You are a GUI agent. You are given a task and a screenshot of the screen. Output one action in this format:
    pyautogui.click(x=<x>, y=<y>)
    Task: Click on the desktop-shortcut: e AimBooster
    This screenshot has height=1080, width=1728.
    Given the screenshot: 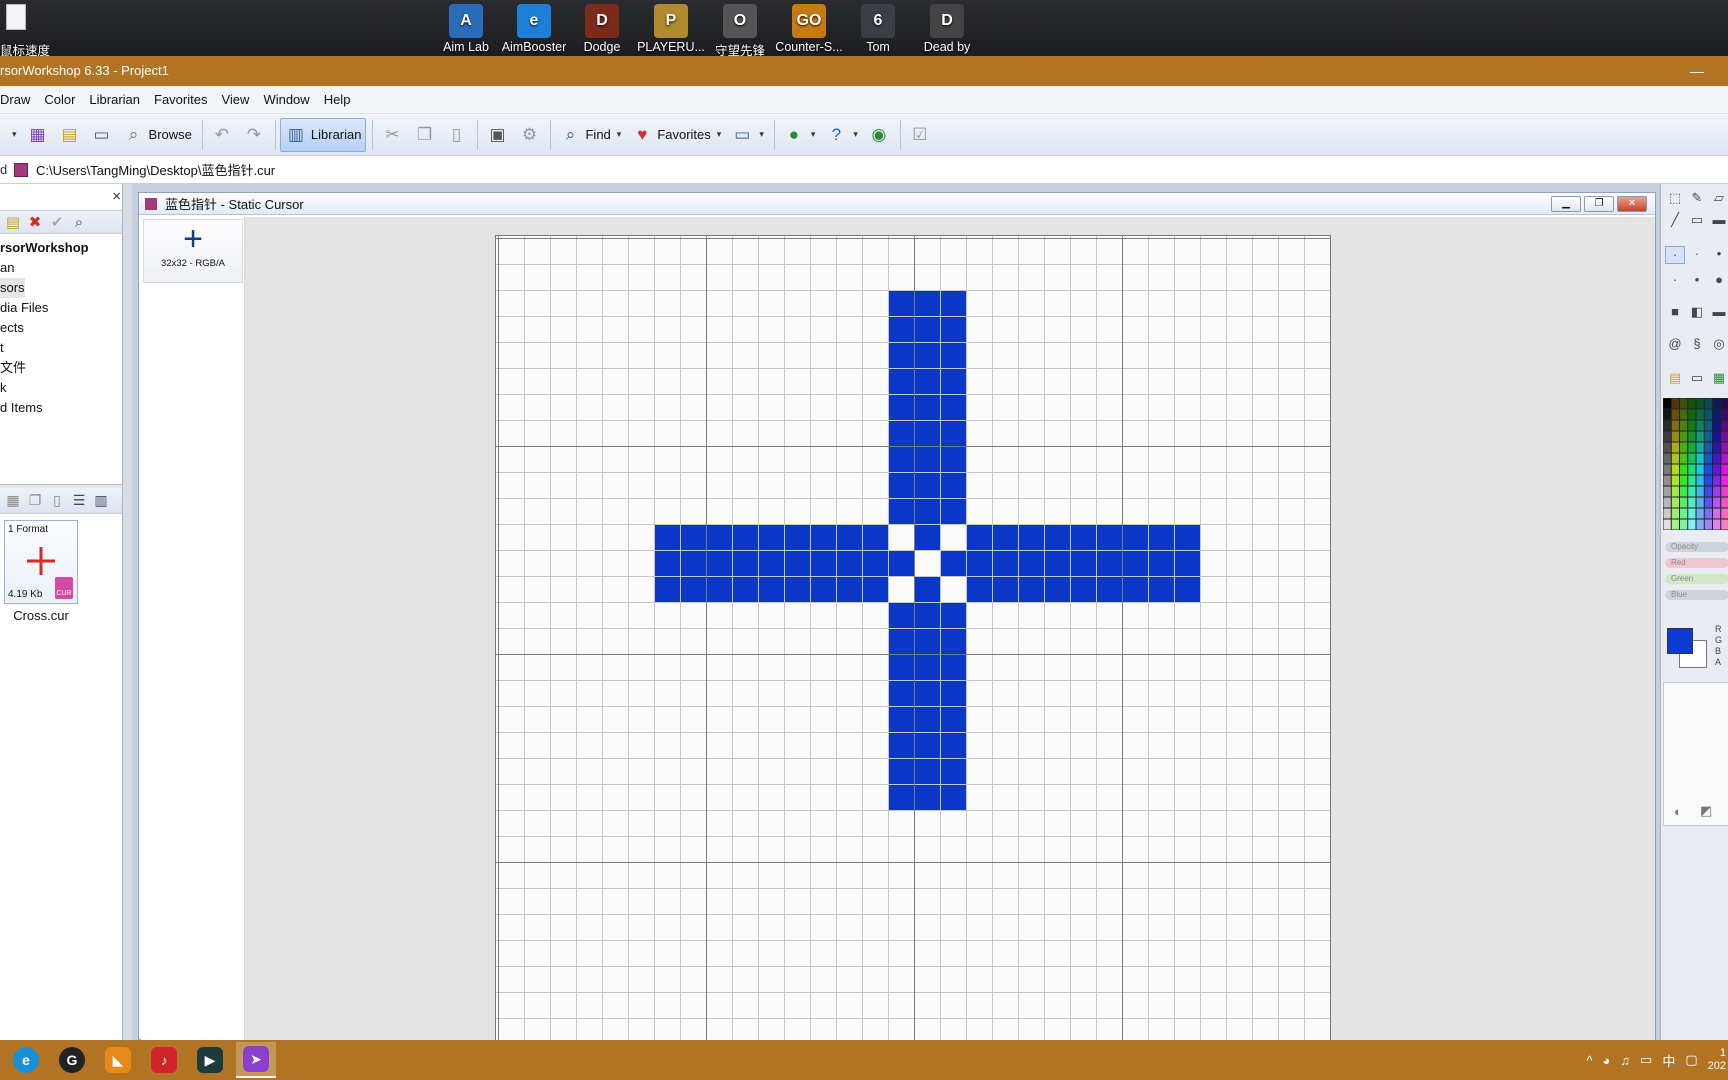 What is the action you would take?
    pyautogui.click(x=534, y=30)
    